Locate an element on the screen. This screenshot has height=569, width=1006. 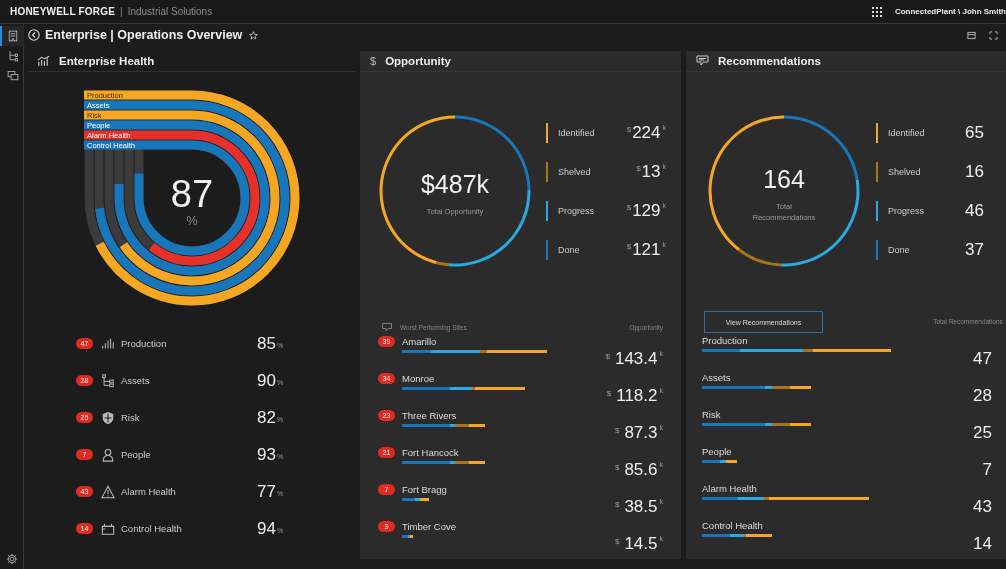
legend-value: 13 is located at coordinates (651, 171).